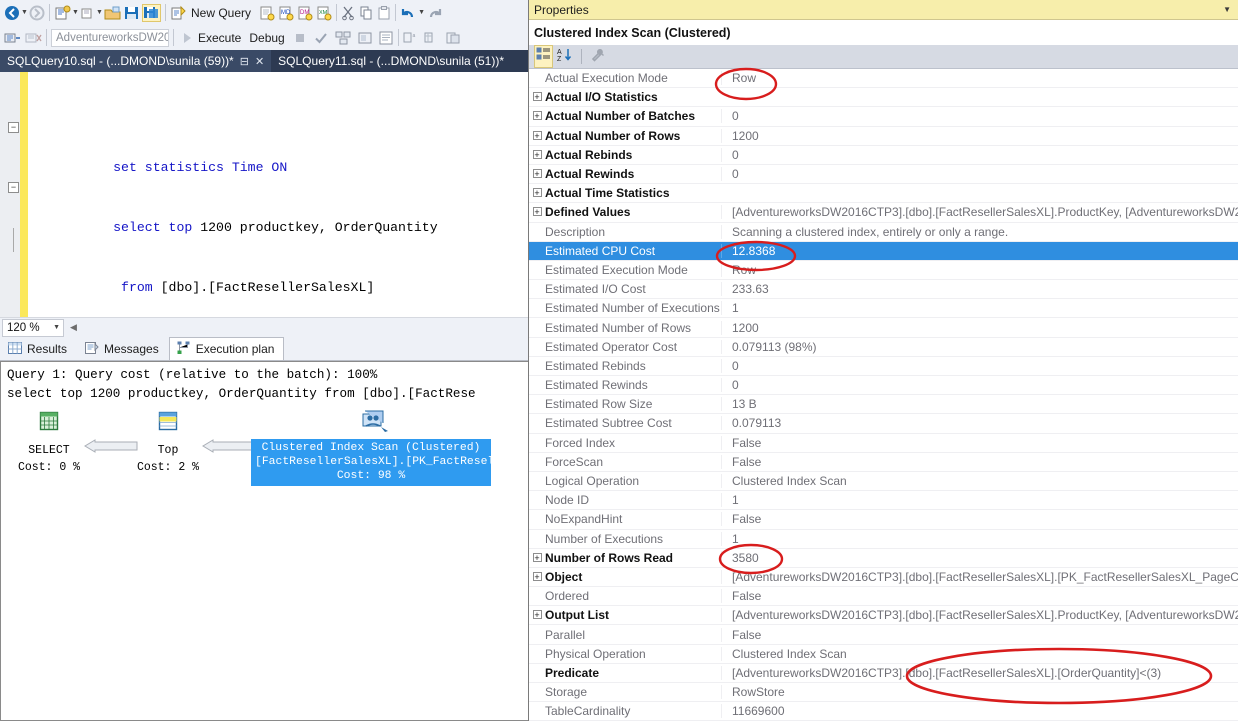  Describe the element at coordinates (24, 13) in the screenshot. I see `back-dropdown-icon: ▼` at that location.